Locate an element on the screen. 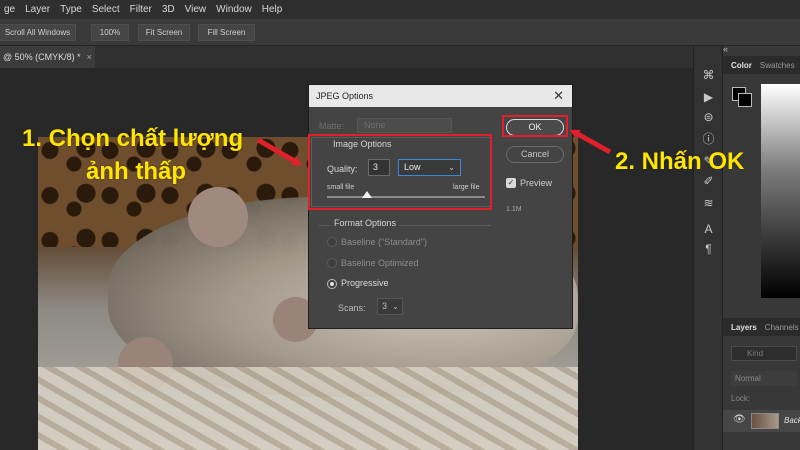 This screenshot has width=800, height=450. step1-annotation-line1: 1. Chọn chất lượng is located at coordinates (133, 138).